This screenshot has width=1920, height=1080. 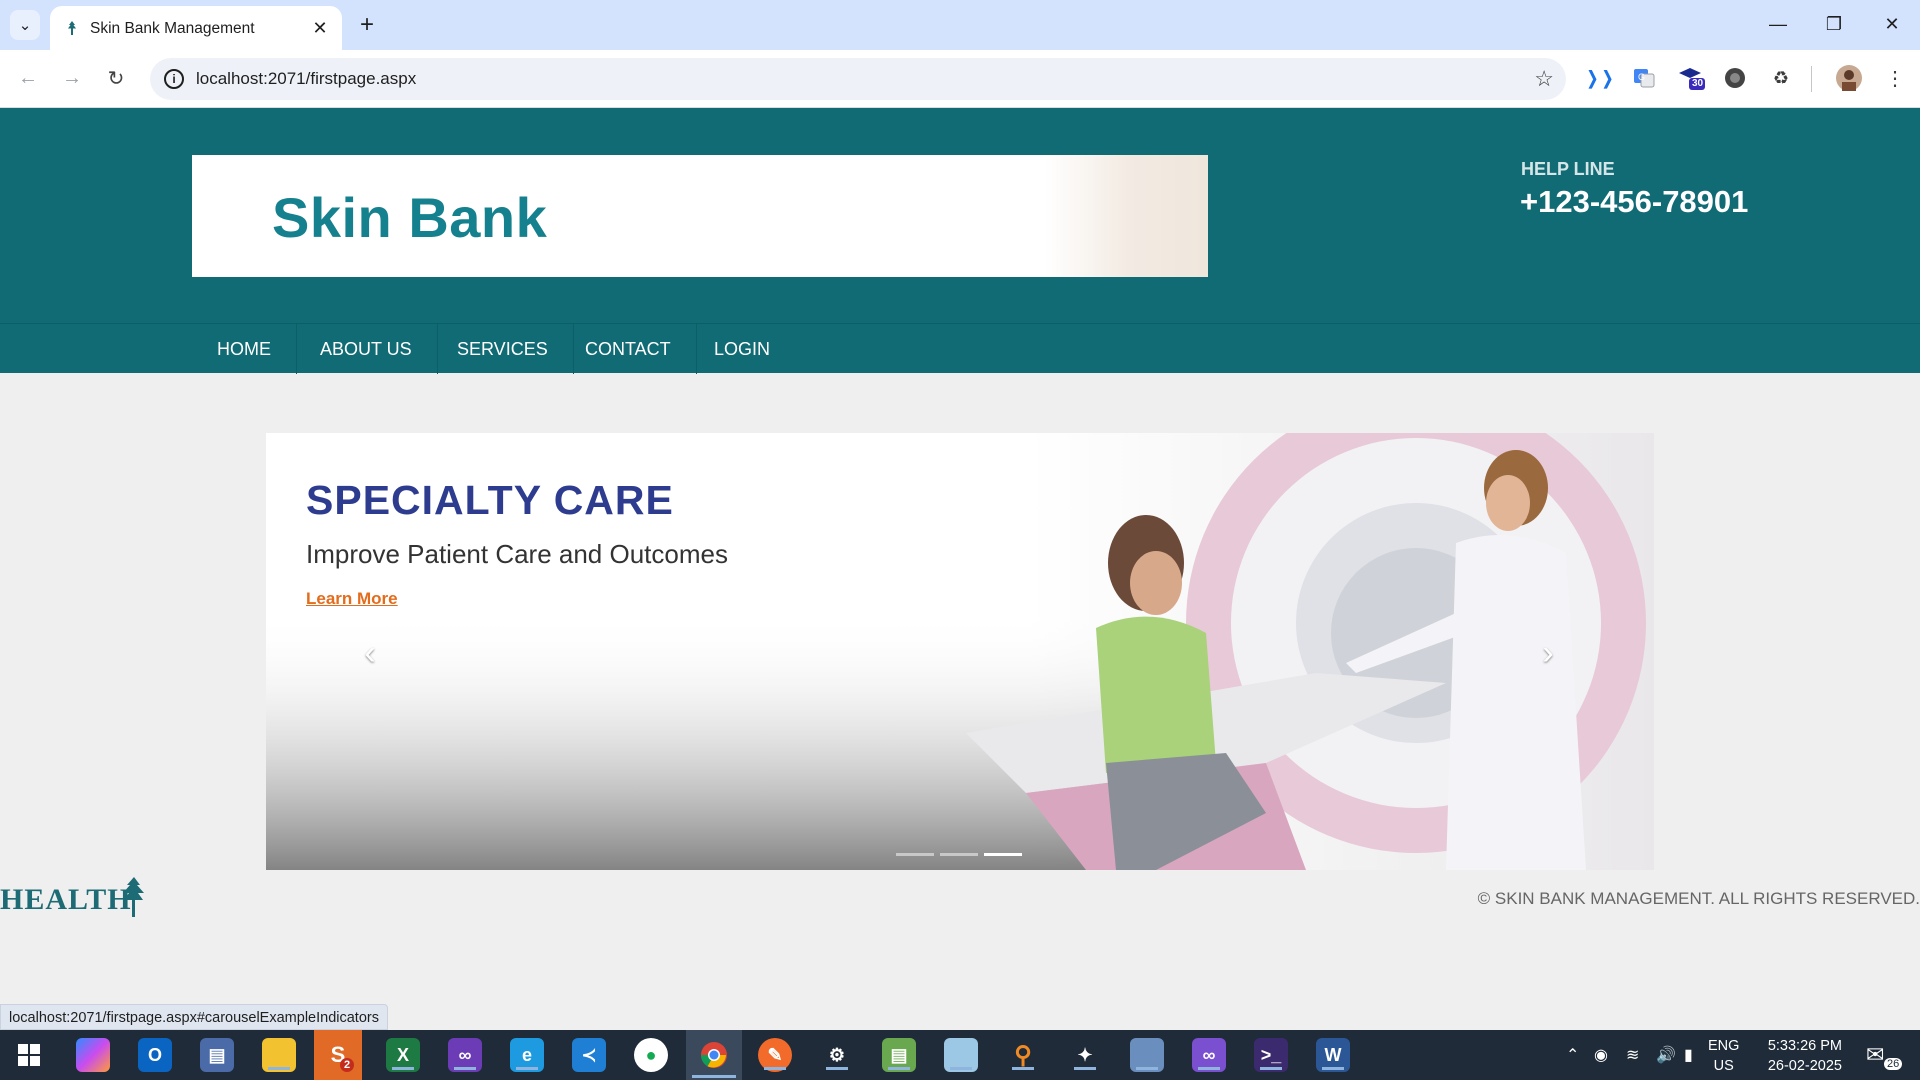 I want to click on kebab-icon: ⋮, so click(x=1895, y=78).